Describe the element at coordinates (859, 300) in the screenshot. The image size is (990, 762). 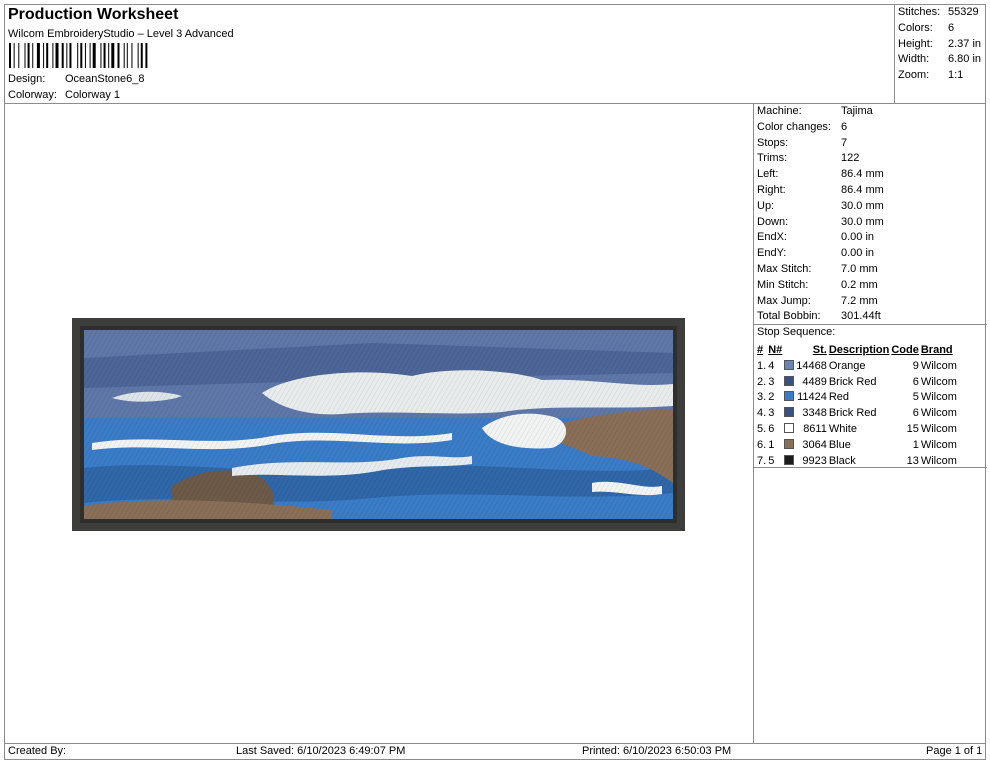
I see `machine-info-value: 7.2 mm` at that location.